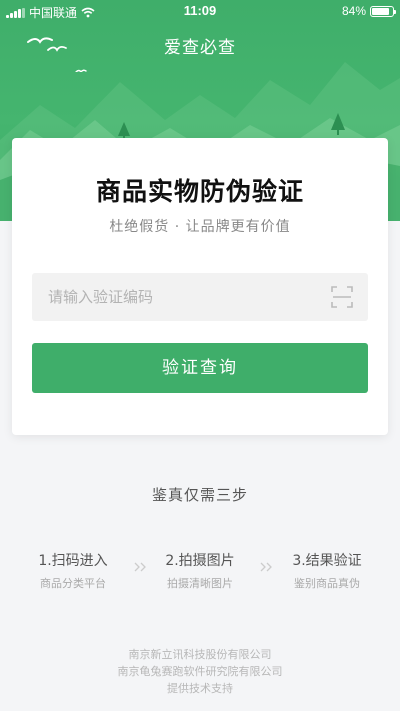 This screenshot has width=400, height=711. What do you see at coordinates (73, 583) in the screenshot?
I see `step-desc: 商品分类平台` at bounding box center [73, 583].